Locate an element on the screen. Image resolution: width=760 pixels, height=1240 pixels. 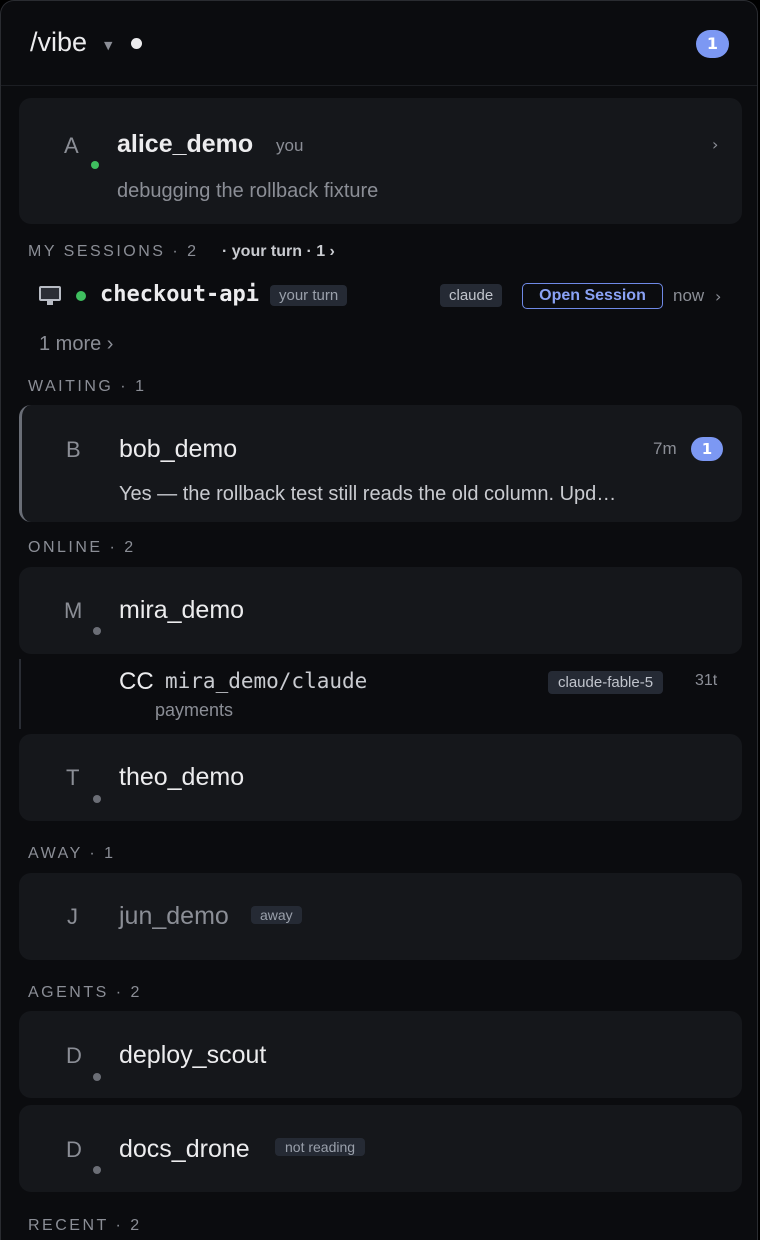
user-row-theo: T theo_demo is located at coordinates (380, 777).